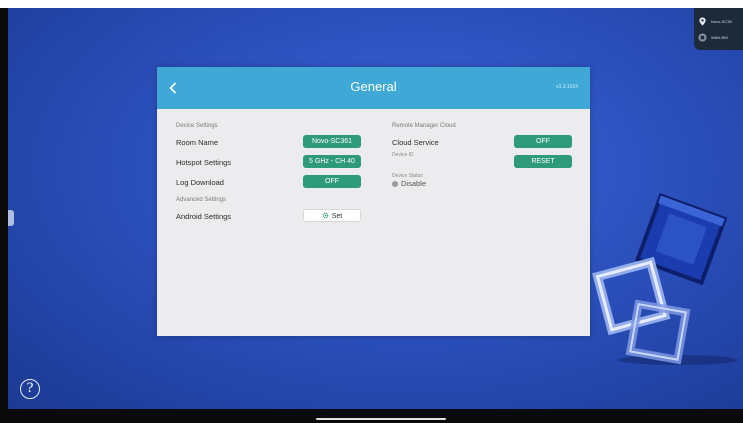 Image resolution: width=743 pixels, height=423 pixels. What do you see at coordinates (702, 37) in the screenshot?
I see `network-icon` at bounding box center [702, 37].